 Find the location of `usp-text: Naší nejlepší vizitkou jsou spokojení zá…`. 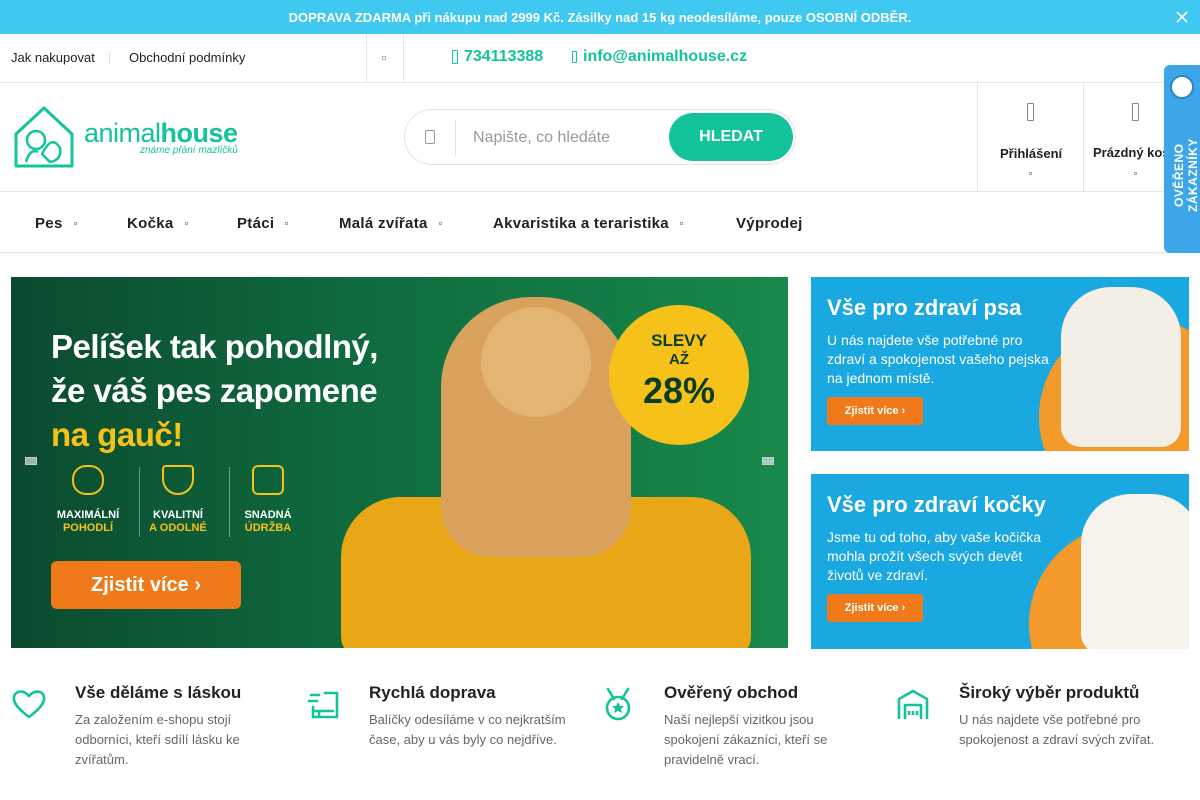

usp-text: Naší nejlepší vizitkou jsou spokojení zá… is located at coordinates (746, 739).